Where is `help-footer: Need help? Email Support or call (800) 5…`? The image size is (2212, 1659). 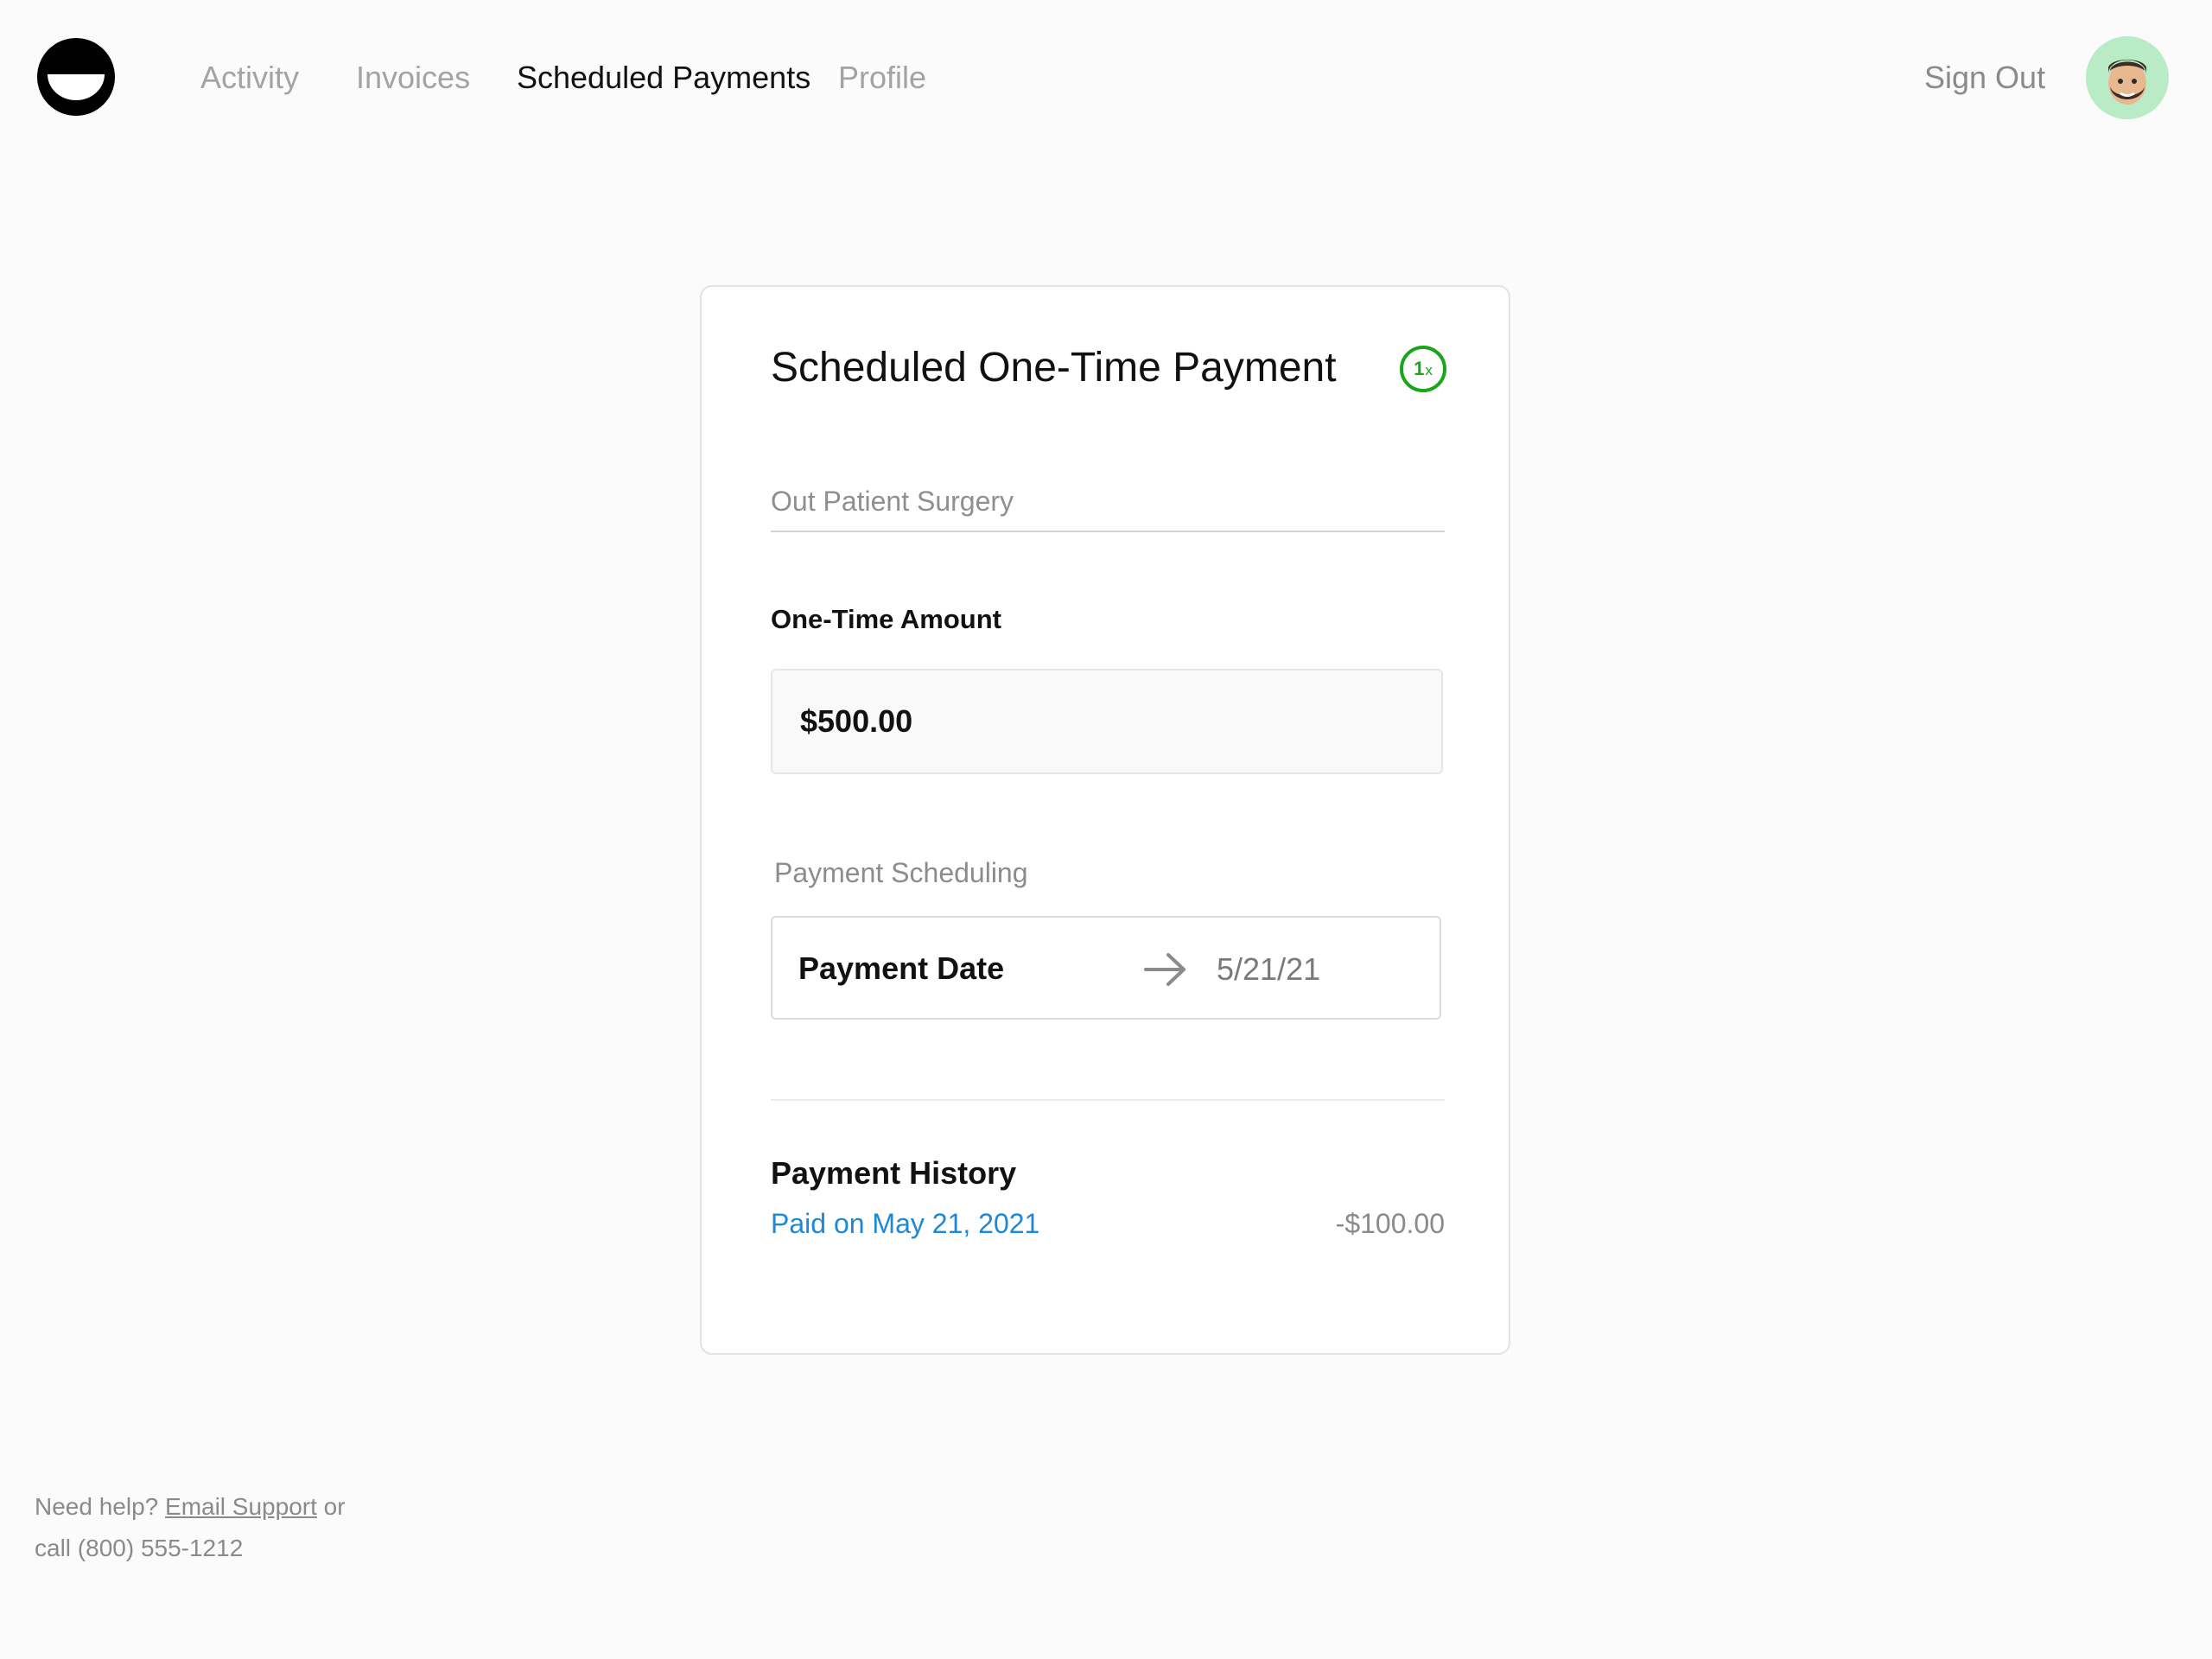 help-footer: Need help? Email Support or call (800) 5… is located at coordinates (216, 1527).